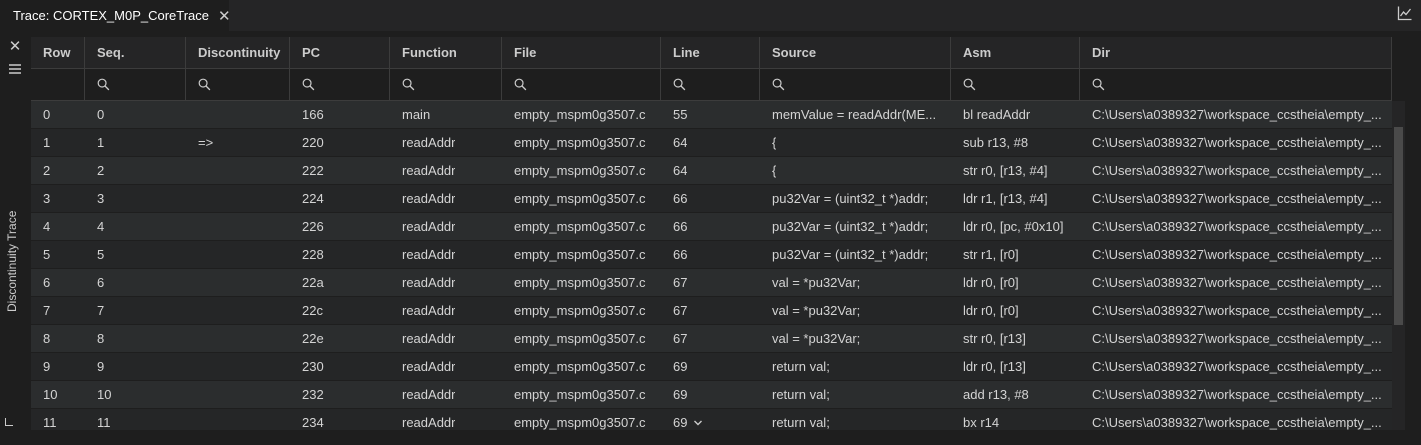 Image resolution: width=1421 pixels, height=445 pixels. I want to click on cell-text: 222, so click(313, 170).